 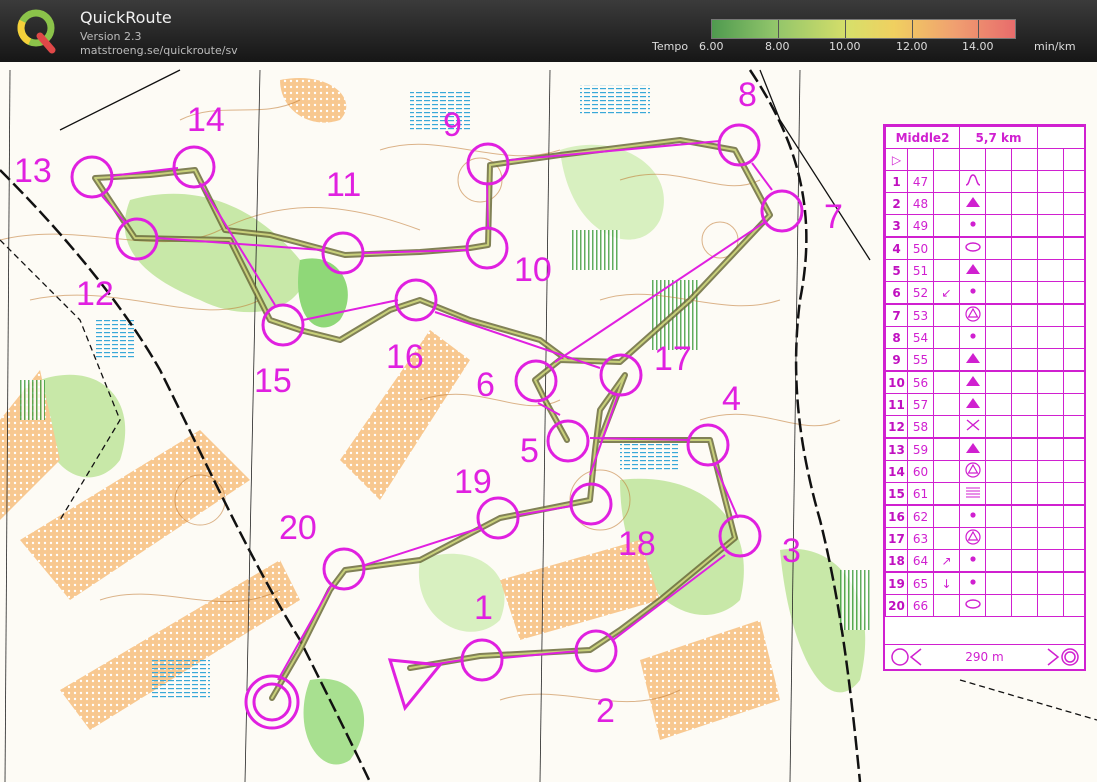 I want to click on description-row: 1 47, so click(x=985, y=181).